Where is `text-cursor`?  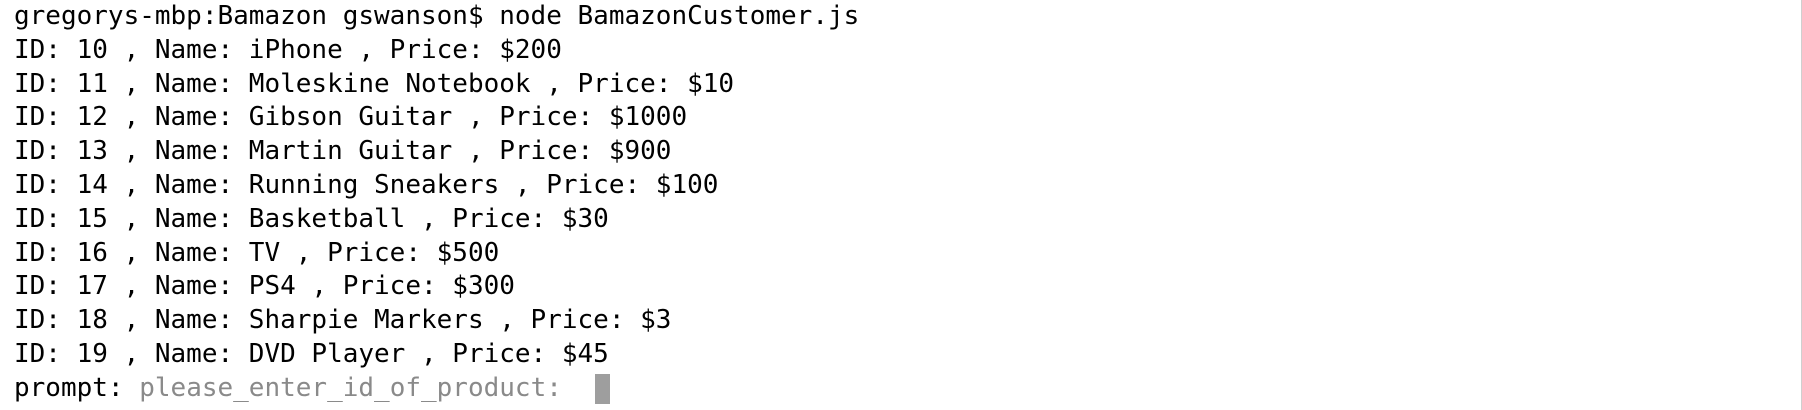
text-cursor is located at coordinates (603, 388).